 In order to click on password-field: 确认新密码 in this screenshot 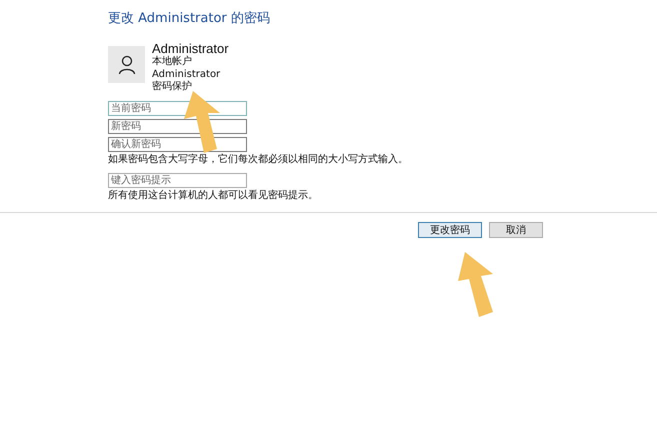, I will do `click(177, 144)`.